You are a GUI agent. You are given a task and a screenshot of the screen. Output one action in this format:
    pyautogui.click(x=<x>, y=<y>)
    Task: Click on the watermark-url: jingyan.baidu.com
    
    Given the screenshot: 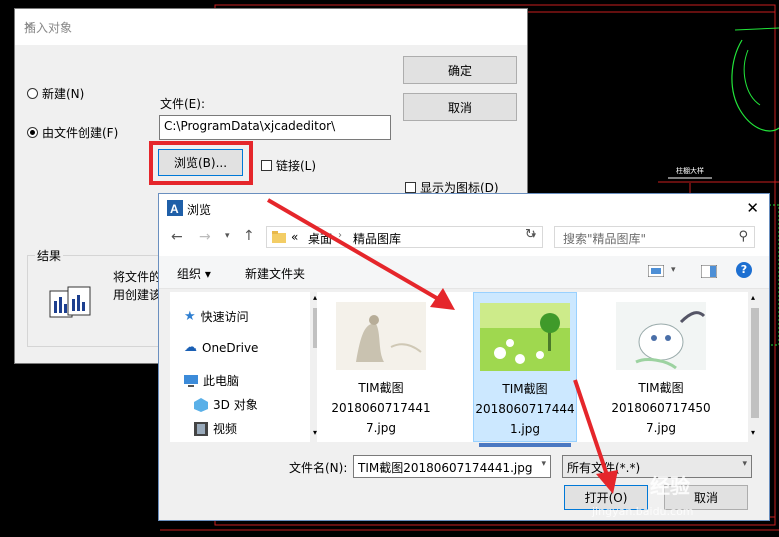 What is the action you would take?
    pyautogui.click(x=643, y=511)
    